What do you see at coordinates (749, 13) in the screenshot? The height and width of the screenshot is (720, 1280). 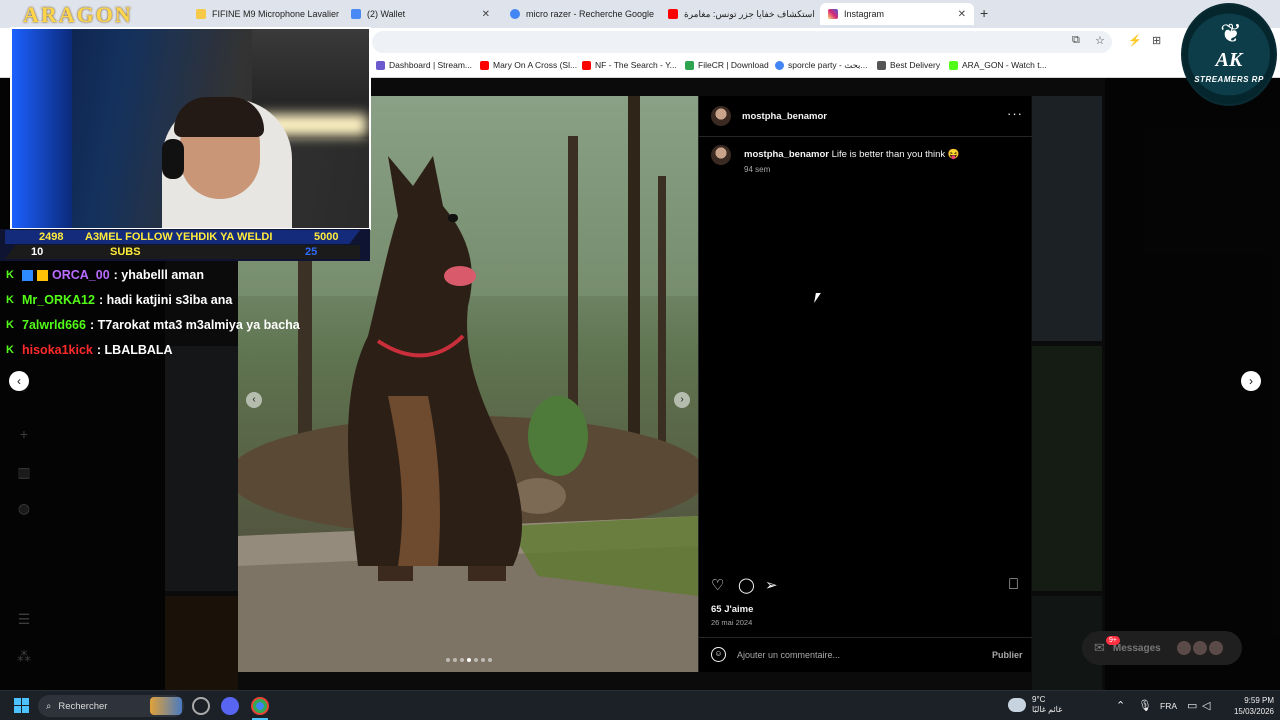 I see `tab-label: استكشاف خفايا جزر تونس: مغامرة` at bounding box center [749, 13].